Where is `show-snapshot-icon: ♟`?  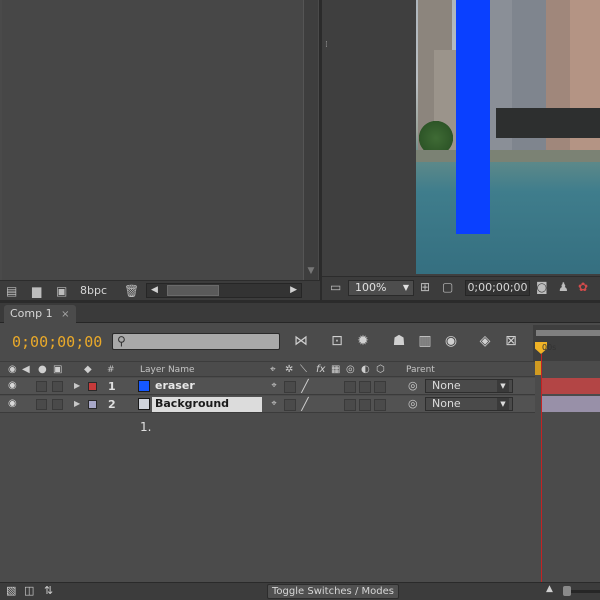
show-snapshot-icon: ♟ is located at coordinates (563, 287).